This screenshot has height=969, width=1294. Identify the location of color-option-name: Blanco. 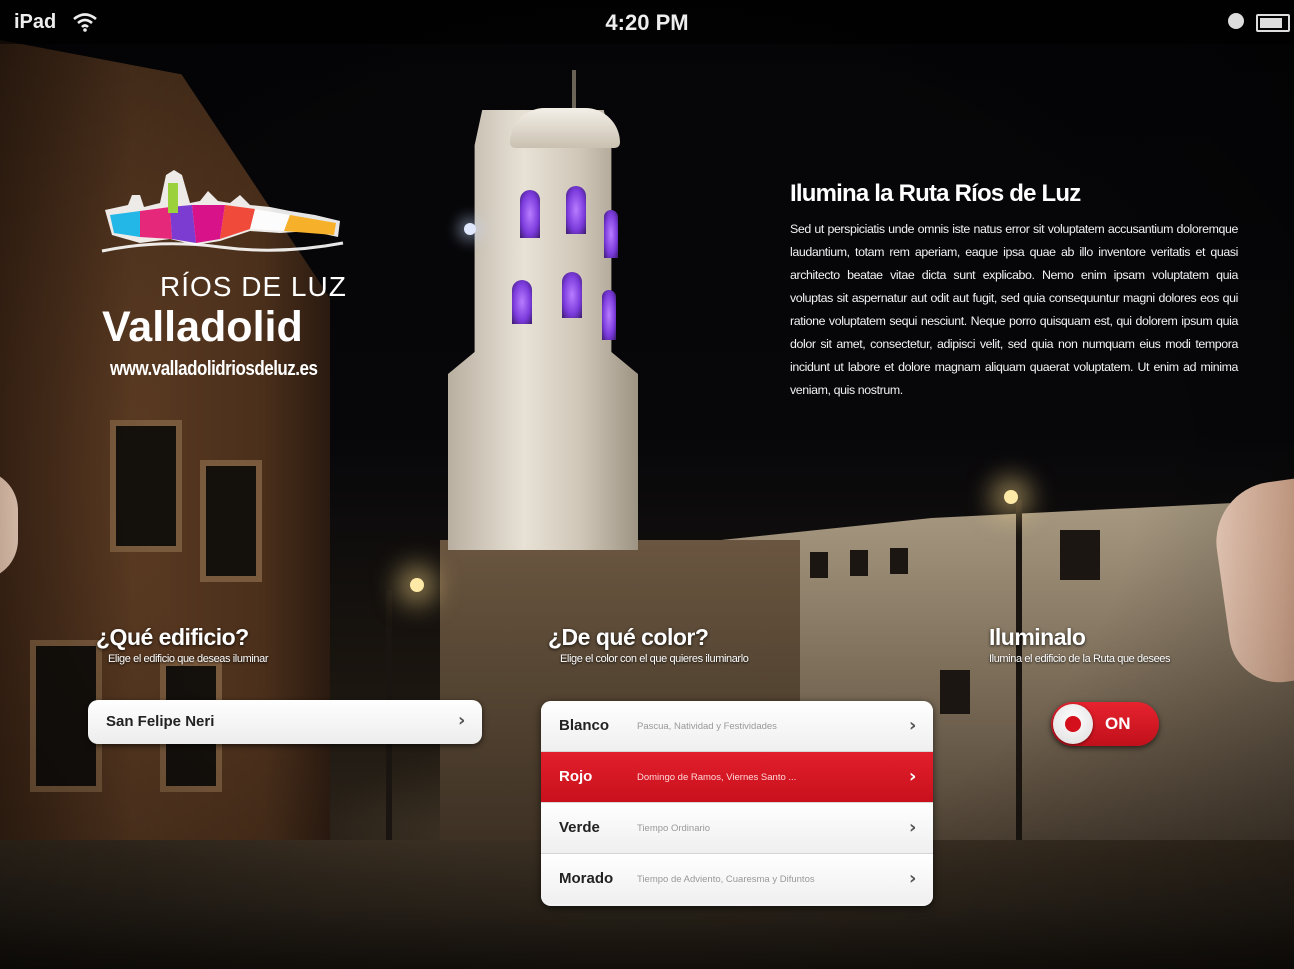
(584, 725).